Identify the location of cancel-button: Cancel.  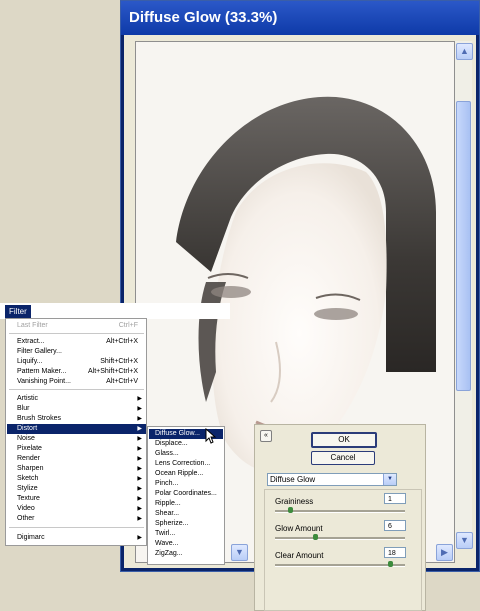
(343, 458).